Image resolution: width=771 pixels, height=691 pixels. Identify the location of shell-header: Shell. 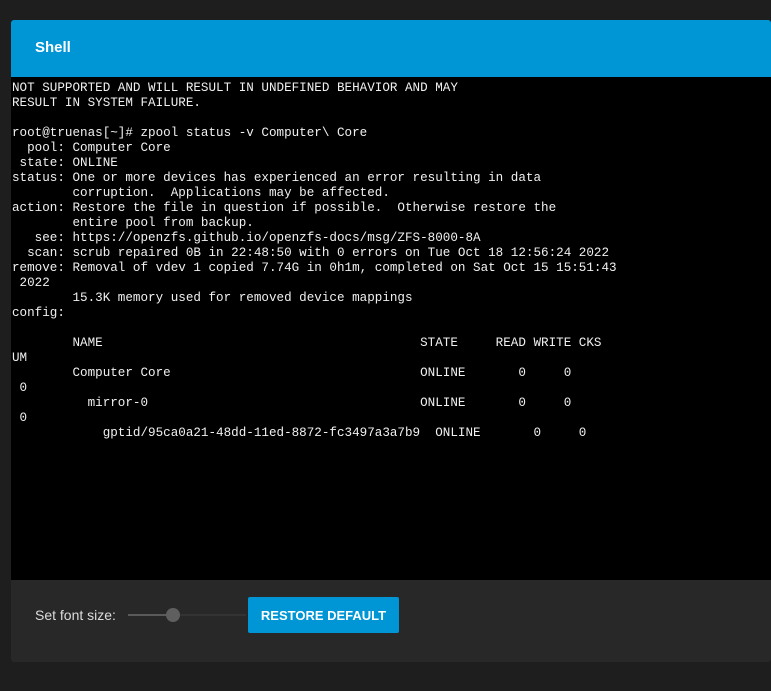
(391, 48).